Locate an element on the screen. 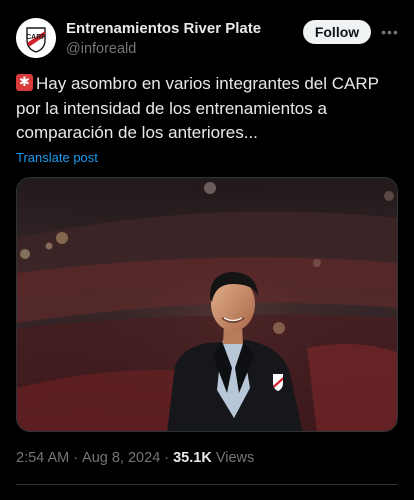  svg-text: CARP is located at coordinates (36, 37).